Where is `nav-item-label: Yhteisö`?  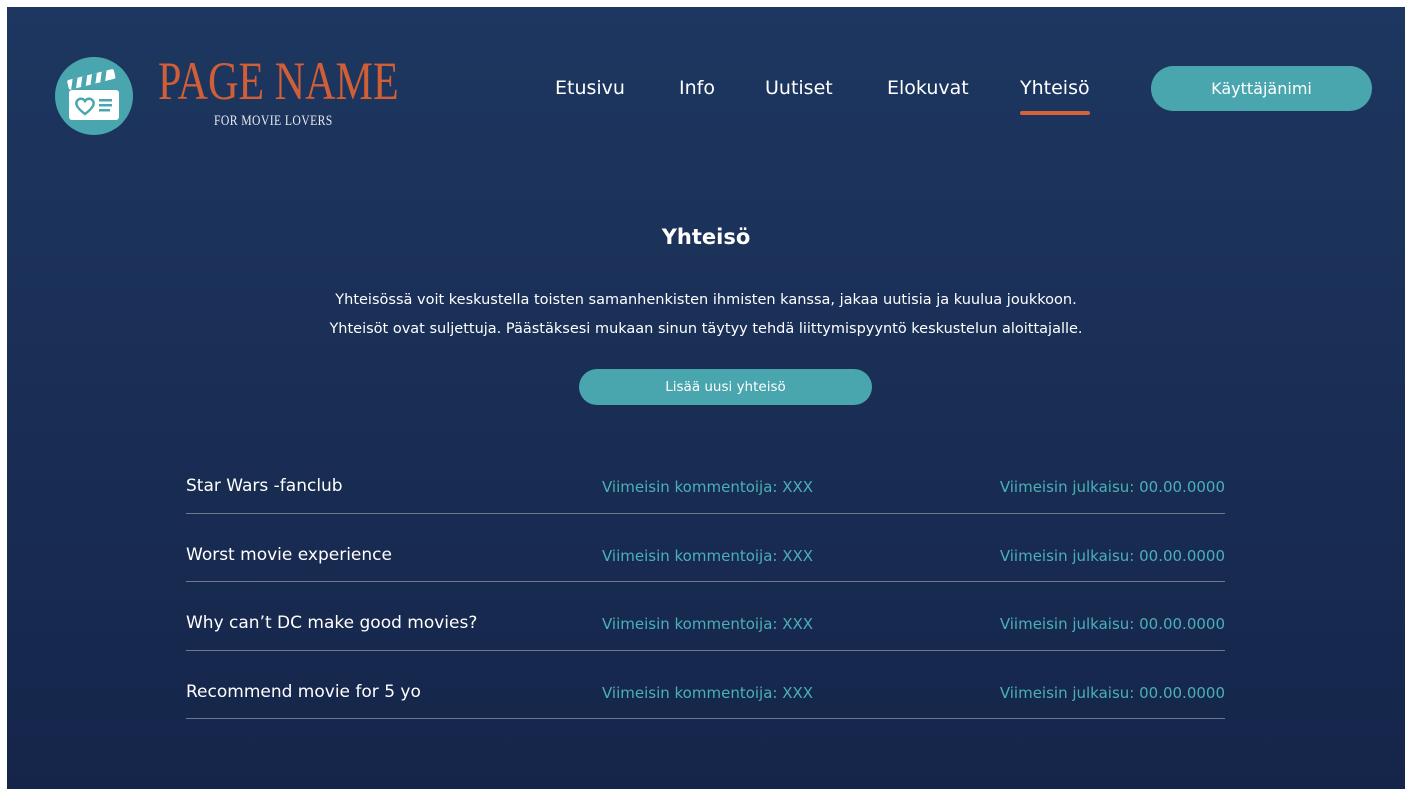
nav-item-label: Yhteisö is located at coordinates (1055, 88).